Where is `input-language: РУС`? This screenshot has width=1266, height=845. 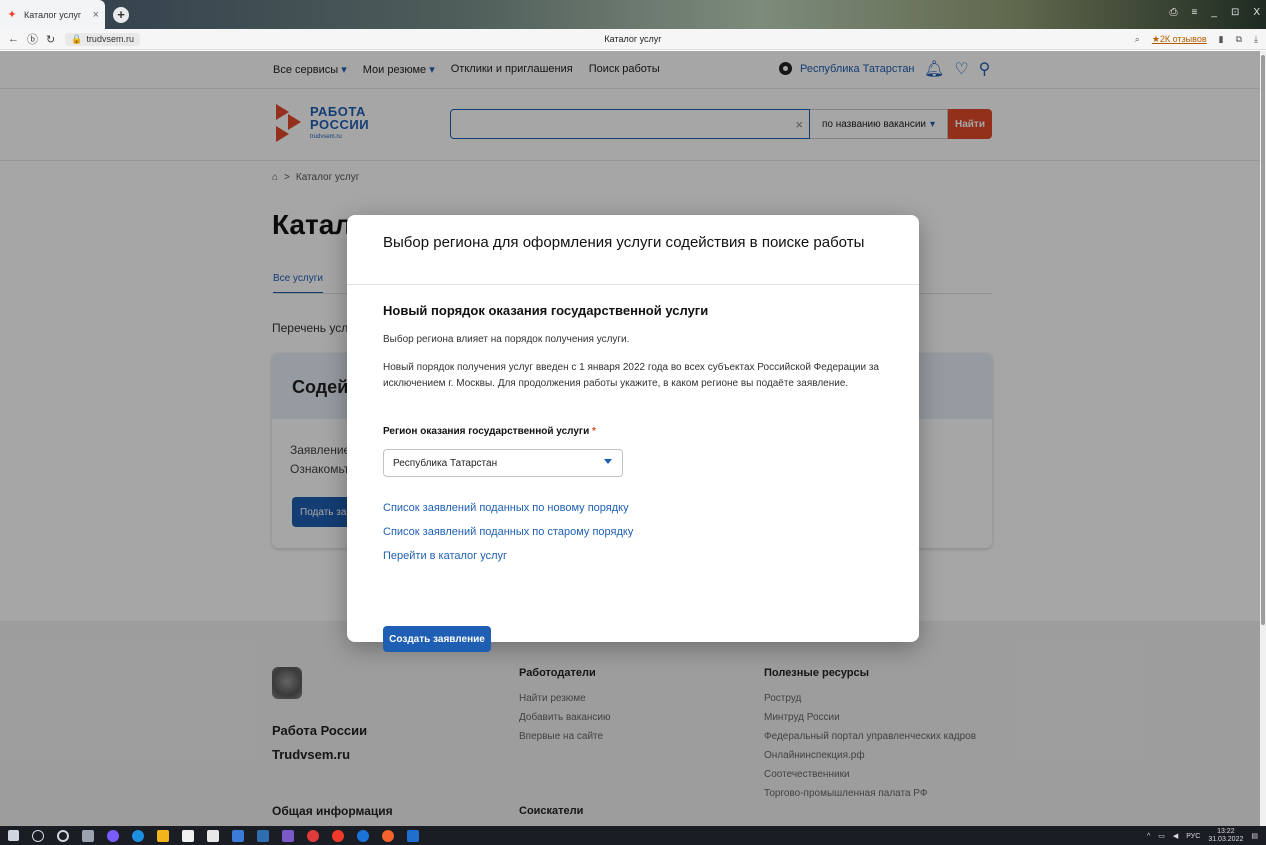 input-language: РУС is located at coordinates (1193, 836).